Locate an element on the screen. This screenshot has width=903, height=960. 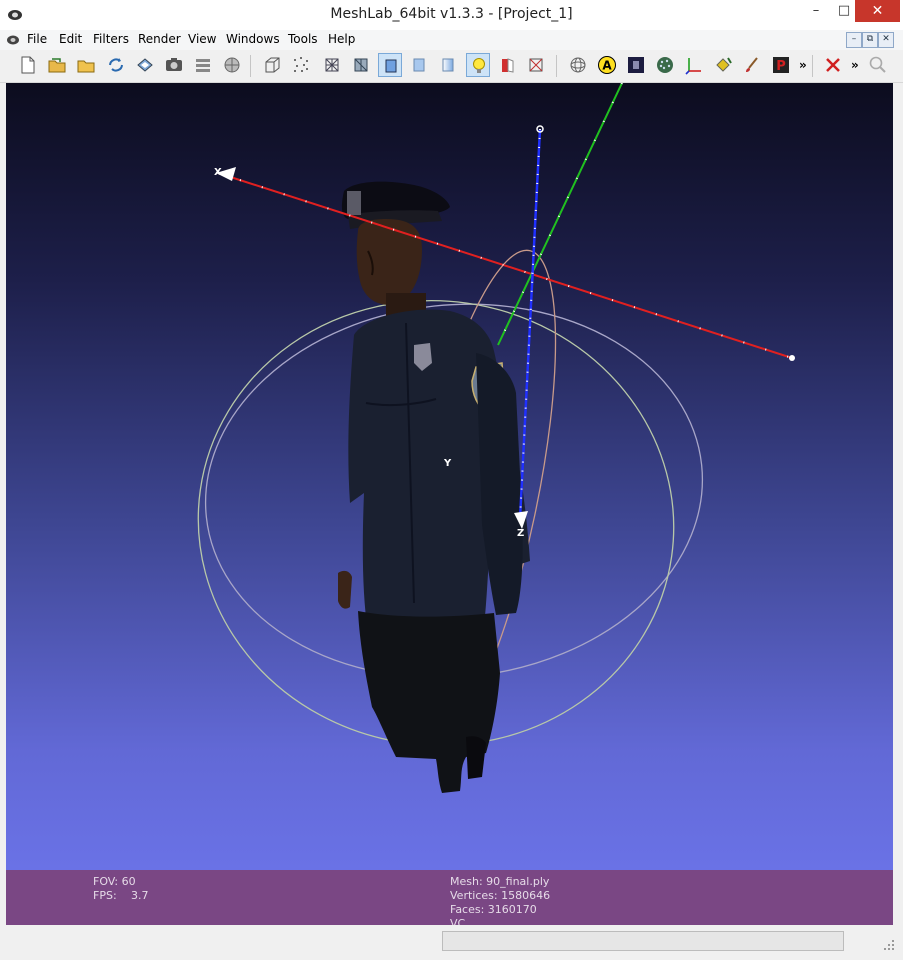
x-axis-end is located at coordinates (792, 358).